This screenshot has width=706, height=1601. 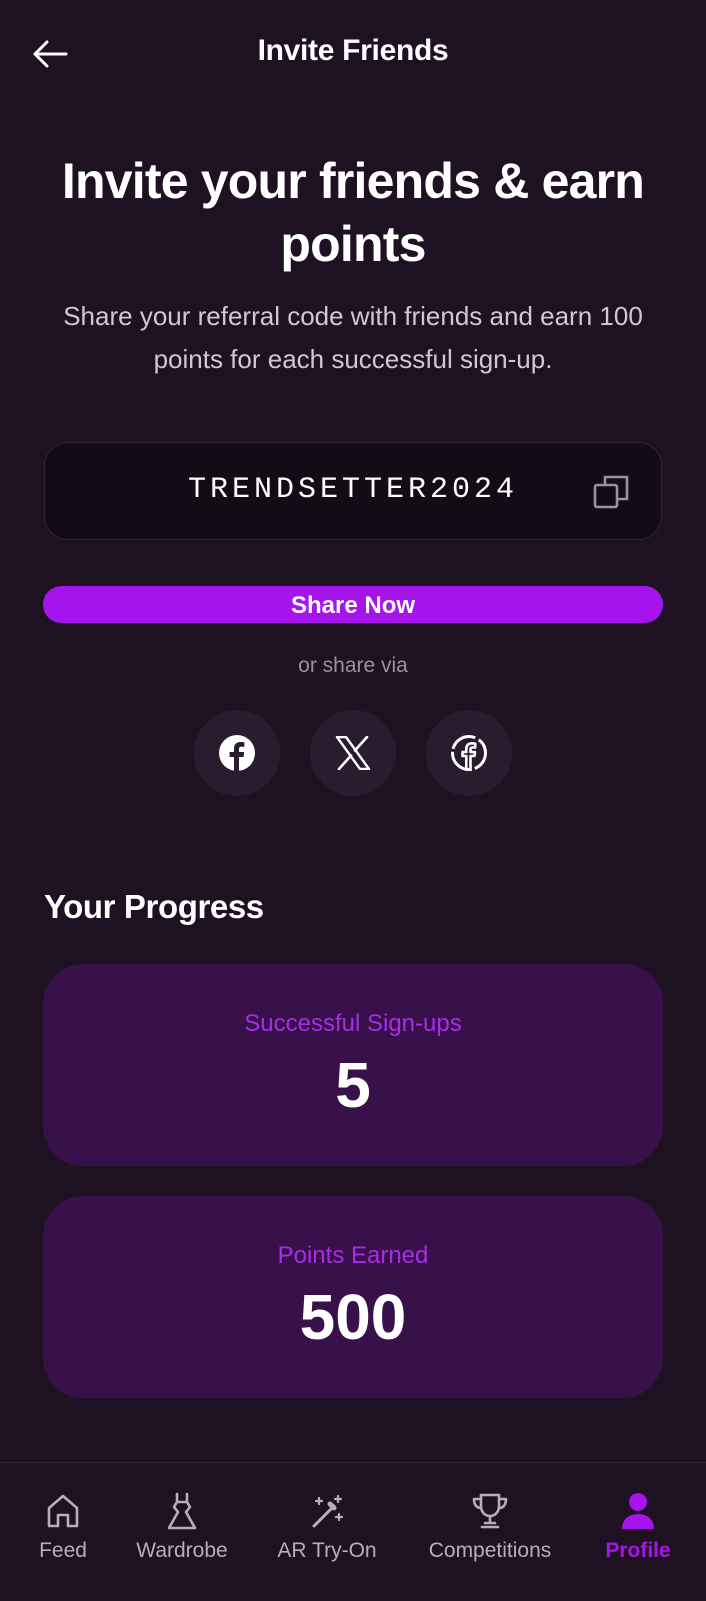 I want to click on stat-value: 5, so click(x=353, y=1085).